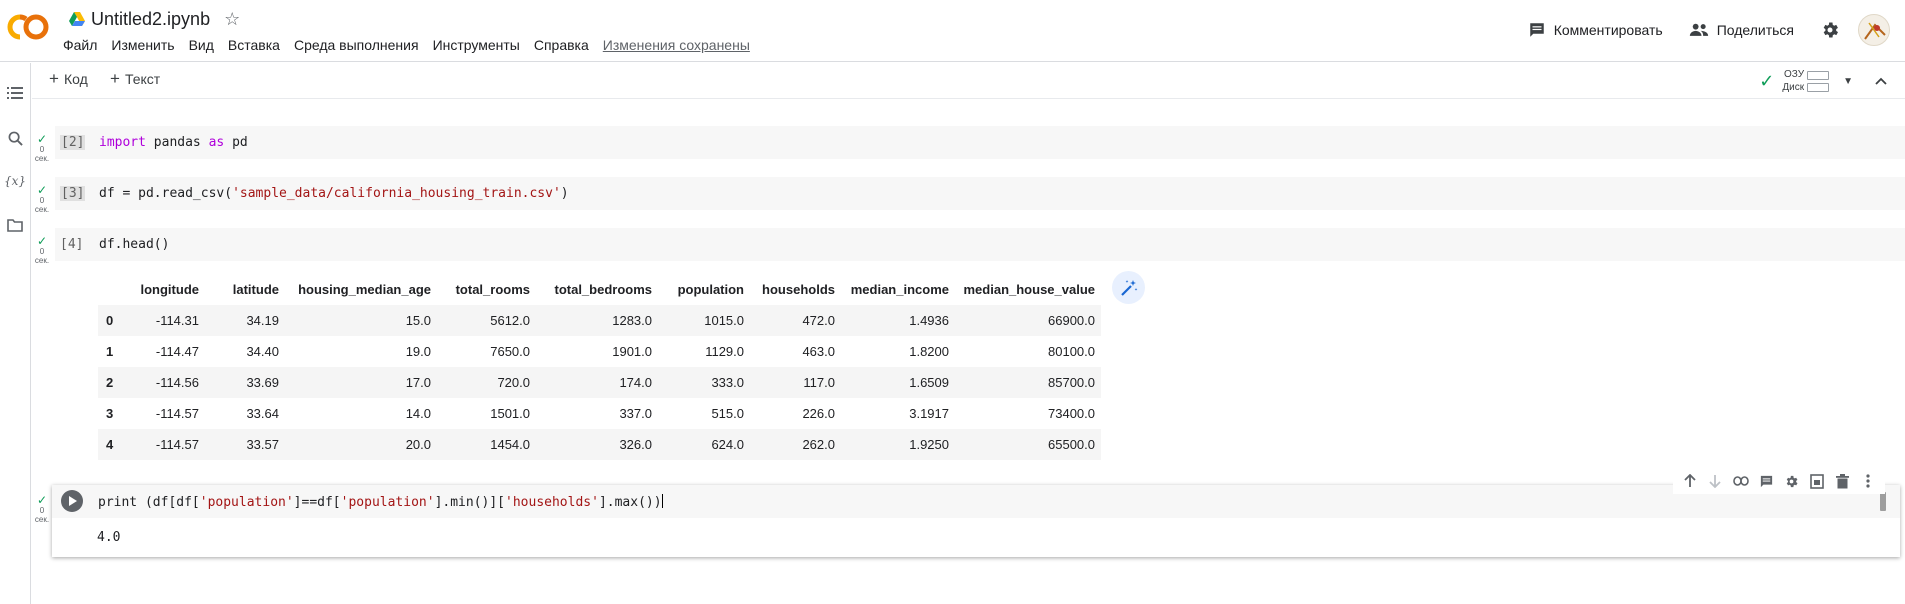 This screenshot has width=1905, height=604. I want to click on column-header: median_house_value, so click(1029, 289).